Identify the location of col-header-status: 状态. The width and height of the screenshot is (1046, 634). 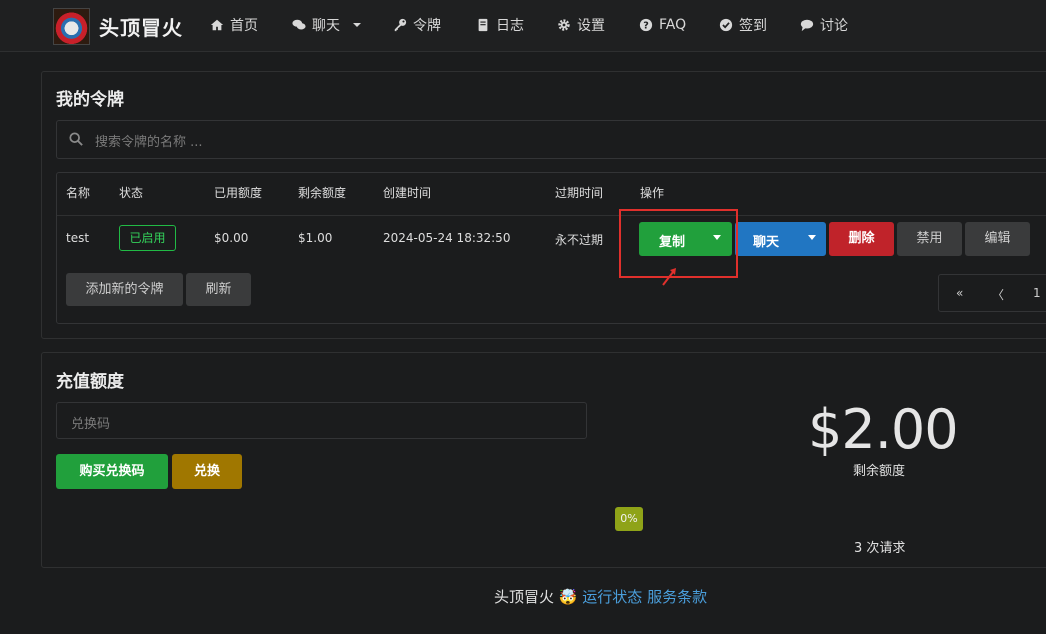
(131, 192).